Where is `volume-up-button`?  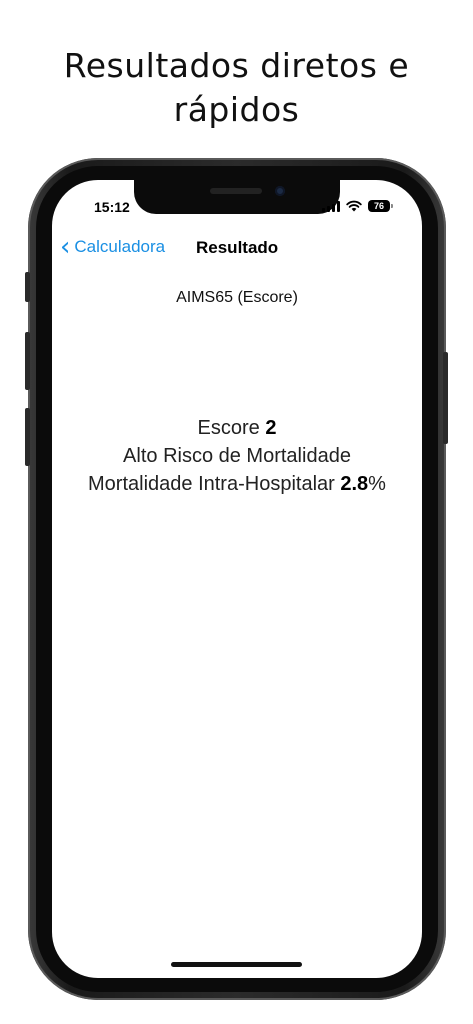 volume-up-button is located at coordinates (27, 361).